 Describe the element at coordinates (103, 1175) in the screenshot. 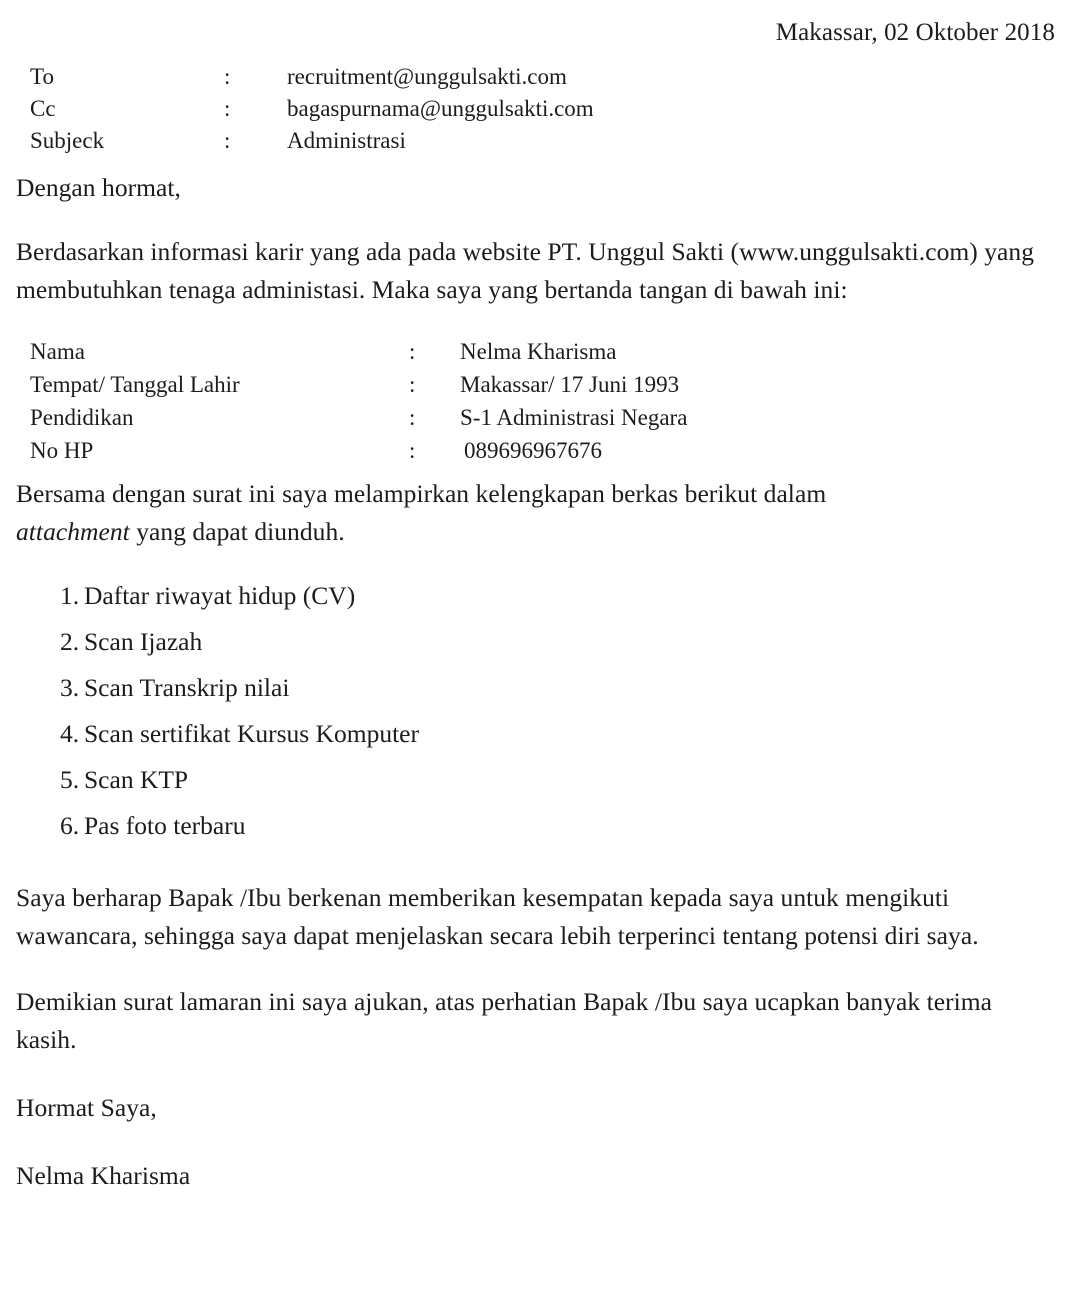

I see `signature-name: Nelma Kharisma` at that location.